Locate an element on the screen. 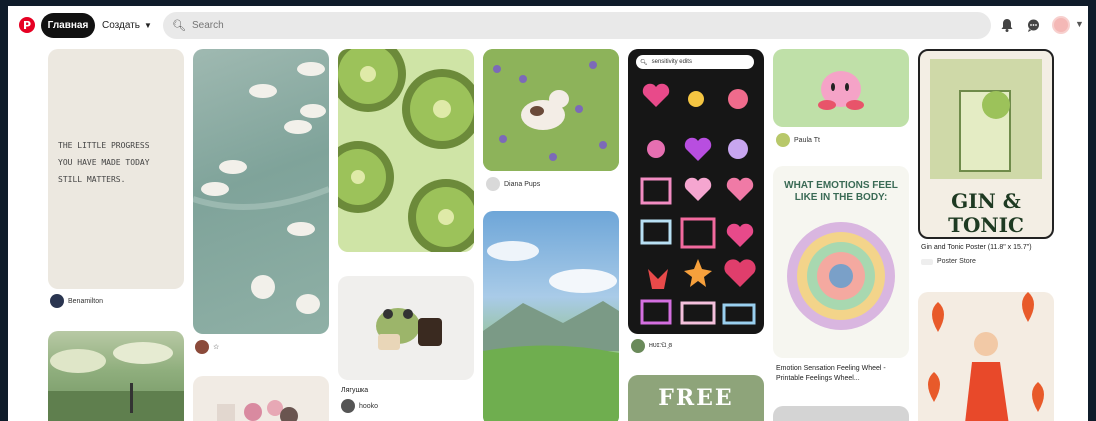 The image size is (1096, 421). pin-author-row: Poster Store is located at coordinates (948, 261).